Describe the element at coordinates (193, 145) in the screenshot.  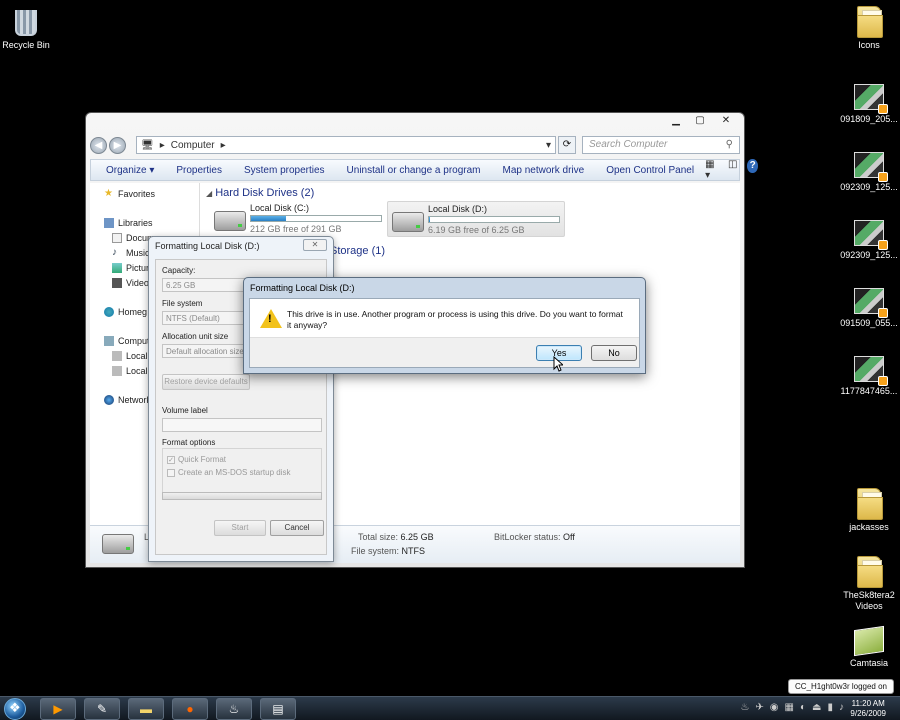
I see `breadcrumb-computer: Computer` at that location.